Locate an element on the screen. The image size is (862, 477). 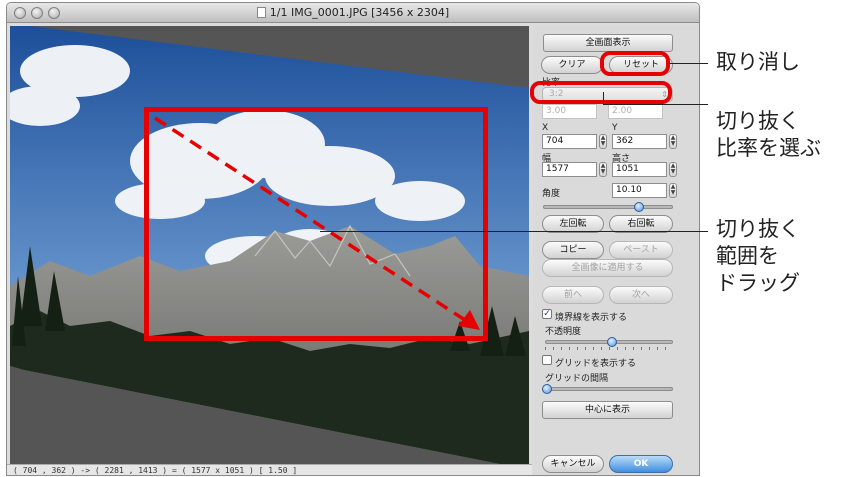
ratio-leader-line is located at coordinates (655, 104).